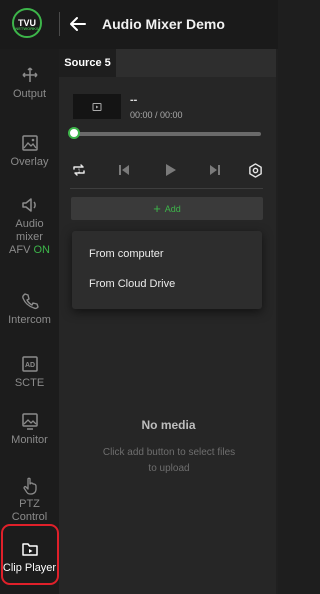 The width and height of the screenshot is (320, 594). Describe the element at coordinates (166, 188) in the screenshot. I see `controls-divider` at that location.